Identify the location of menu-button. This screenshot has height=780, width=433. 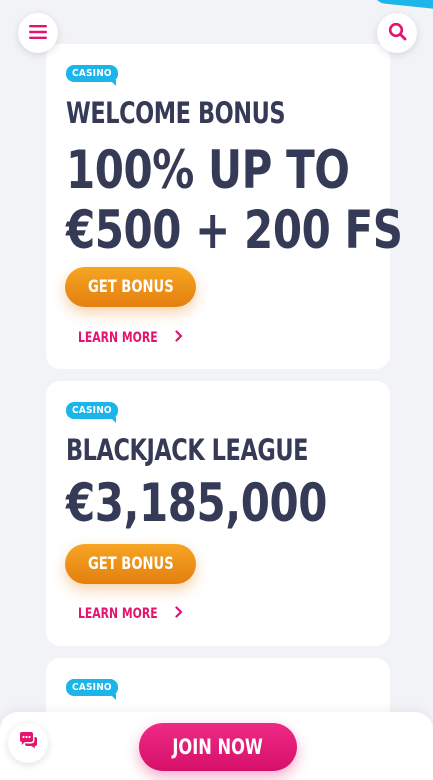
(38, 33).